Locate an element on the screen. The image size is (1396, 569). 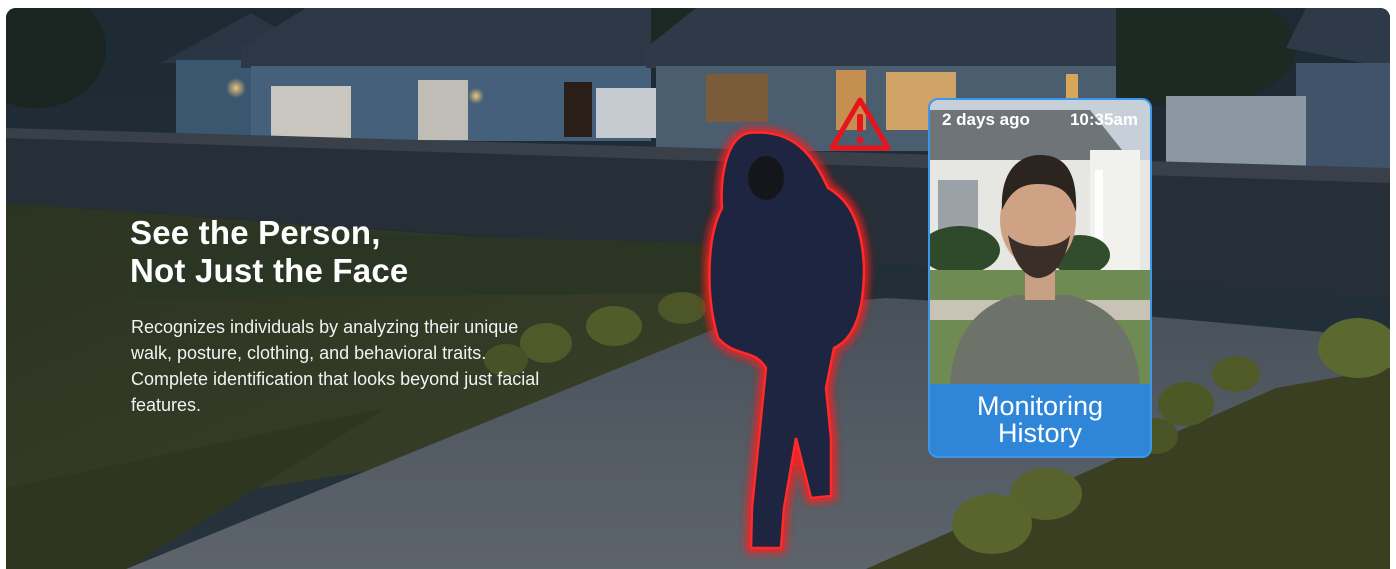
history-label-line1: Monitoring is located at coordinates (1040, 406).